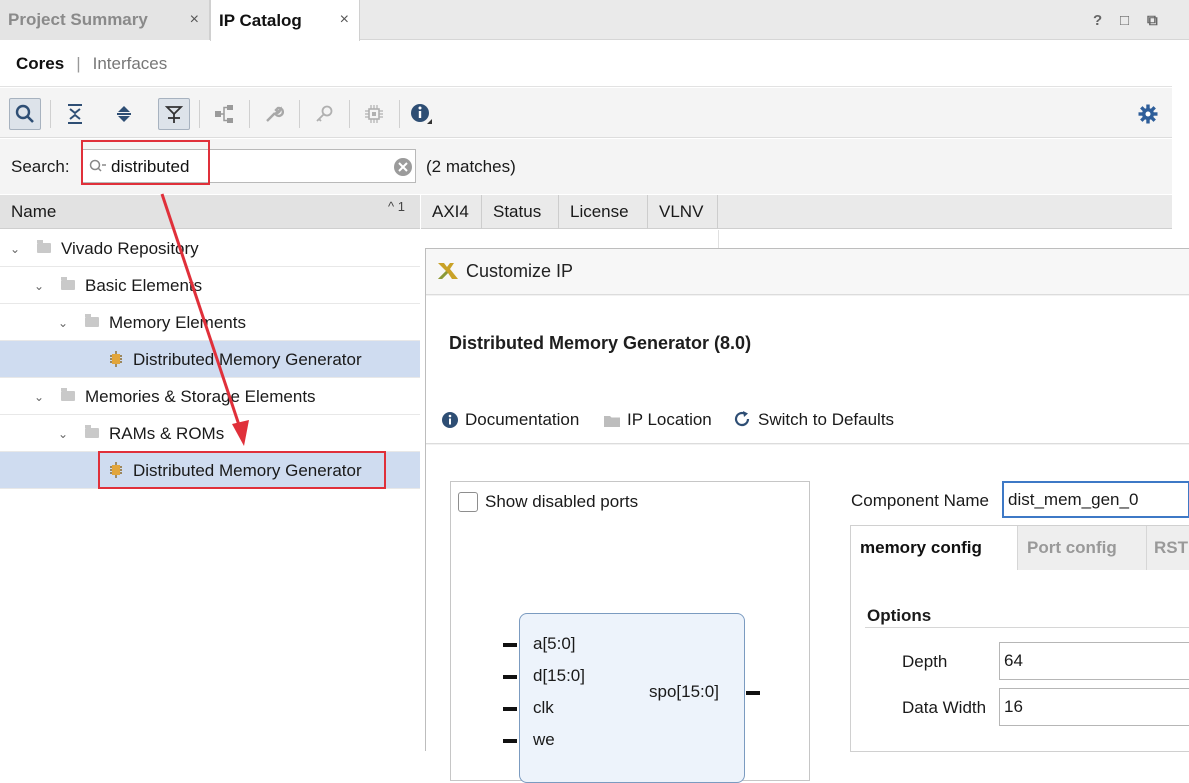  I want to click on annotation-arrow, so click(204, 319).